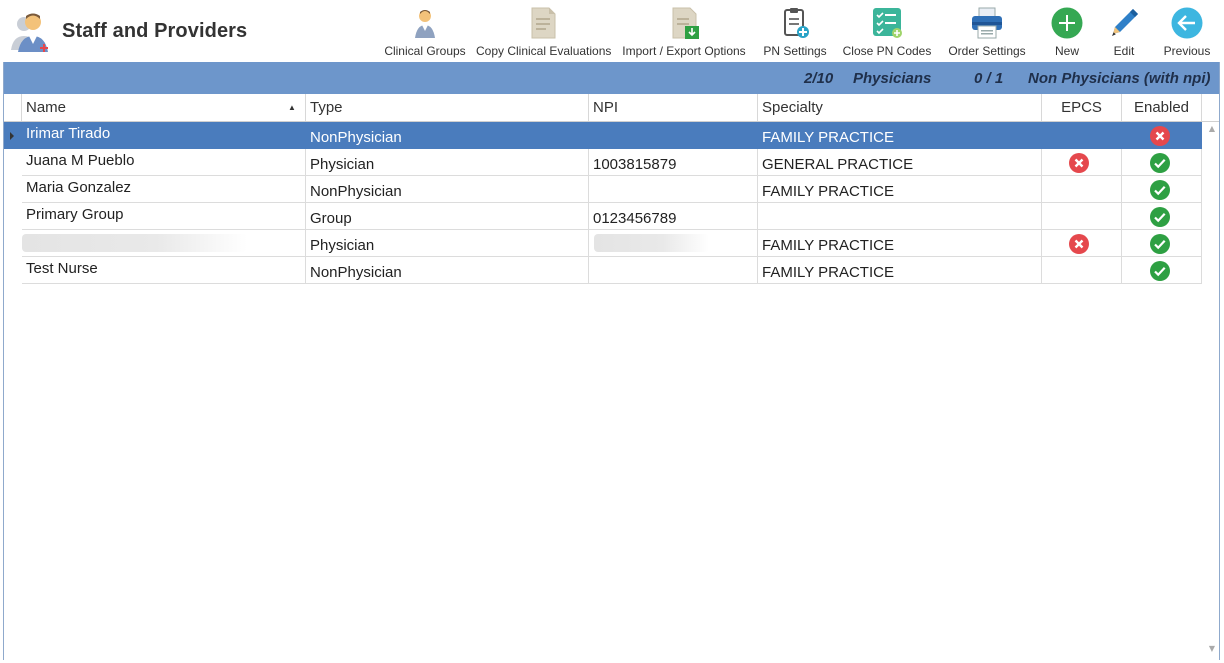 This screenshot has width=1224, height=663. I want to click on redacted-npi, so click(651, 243).